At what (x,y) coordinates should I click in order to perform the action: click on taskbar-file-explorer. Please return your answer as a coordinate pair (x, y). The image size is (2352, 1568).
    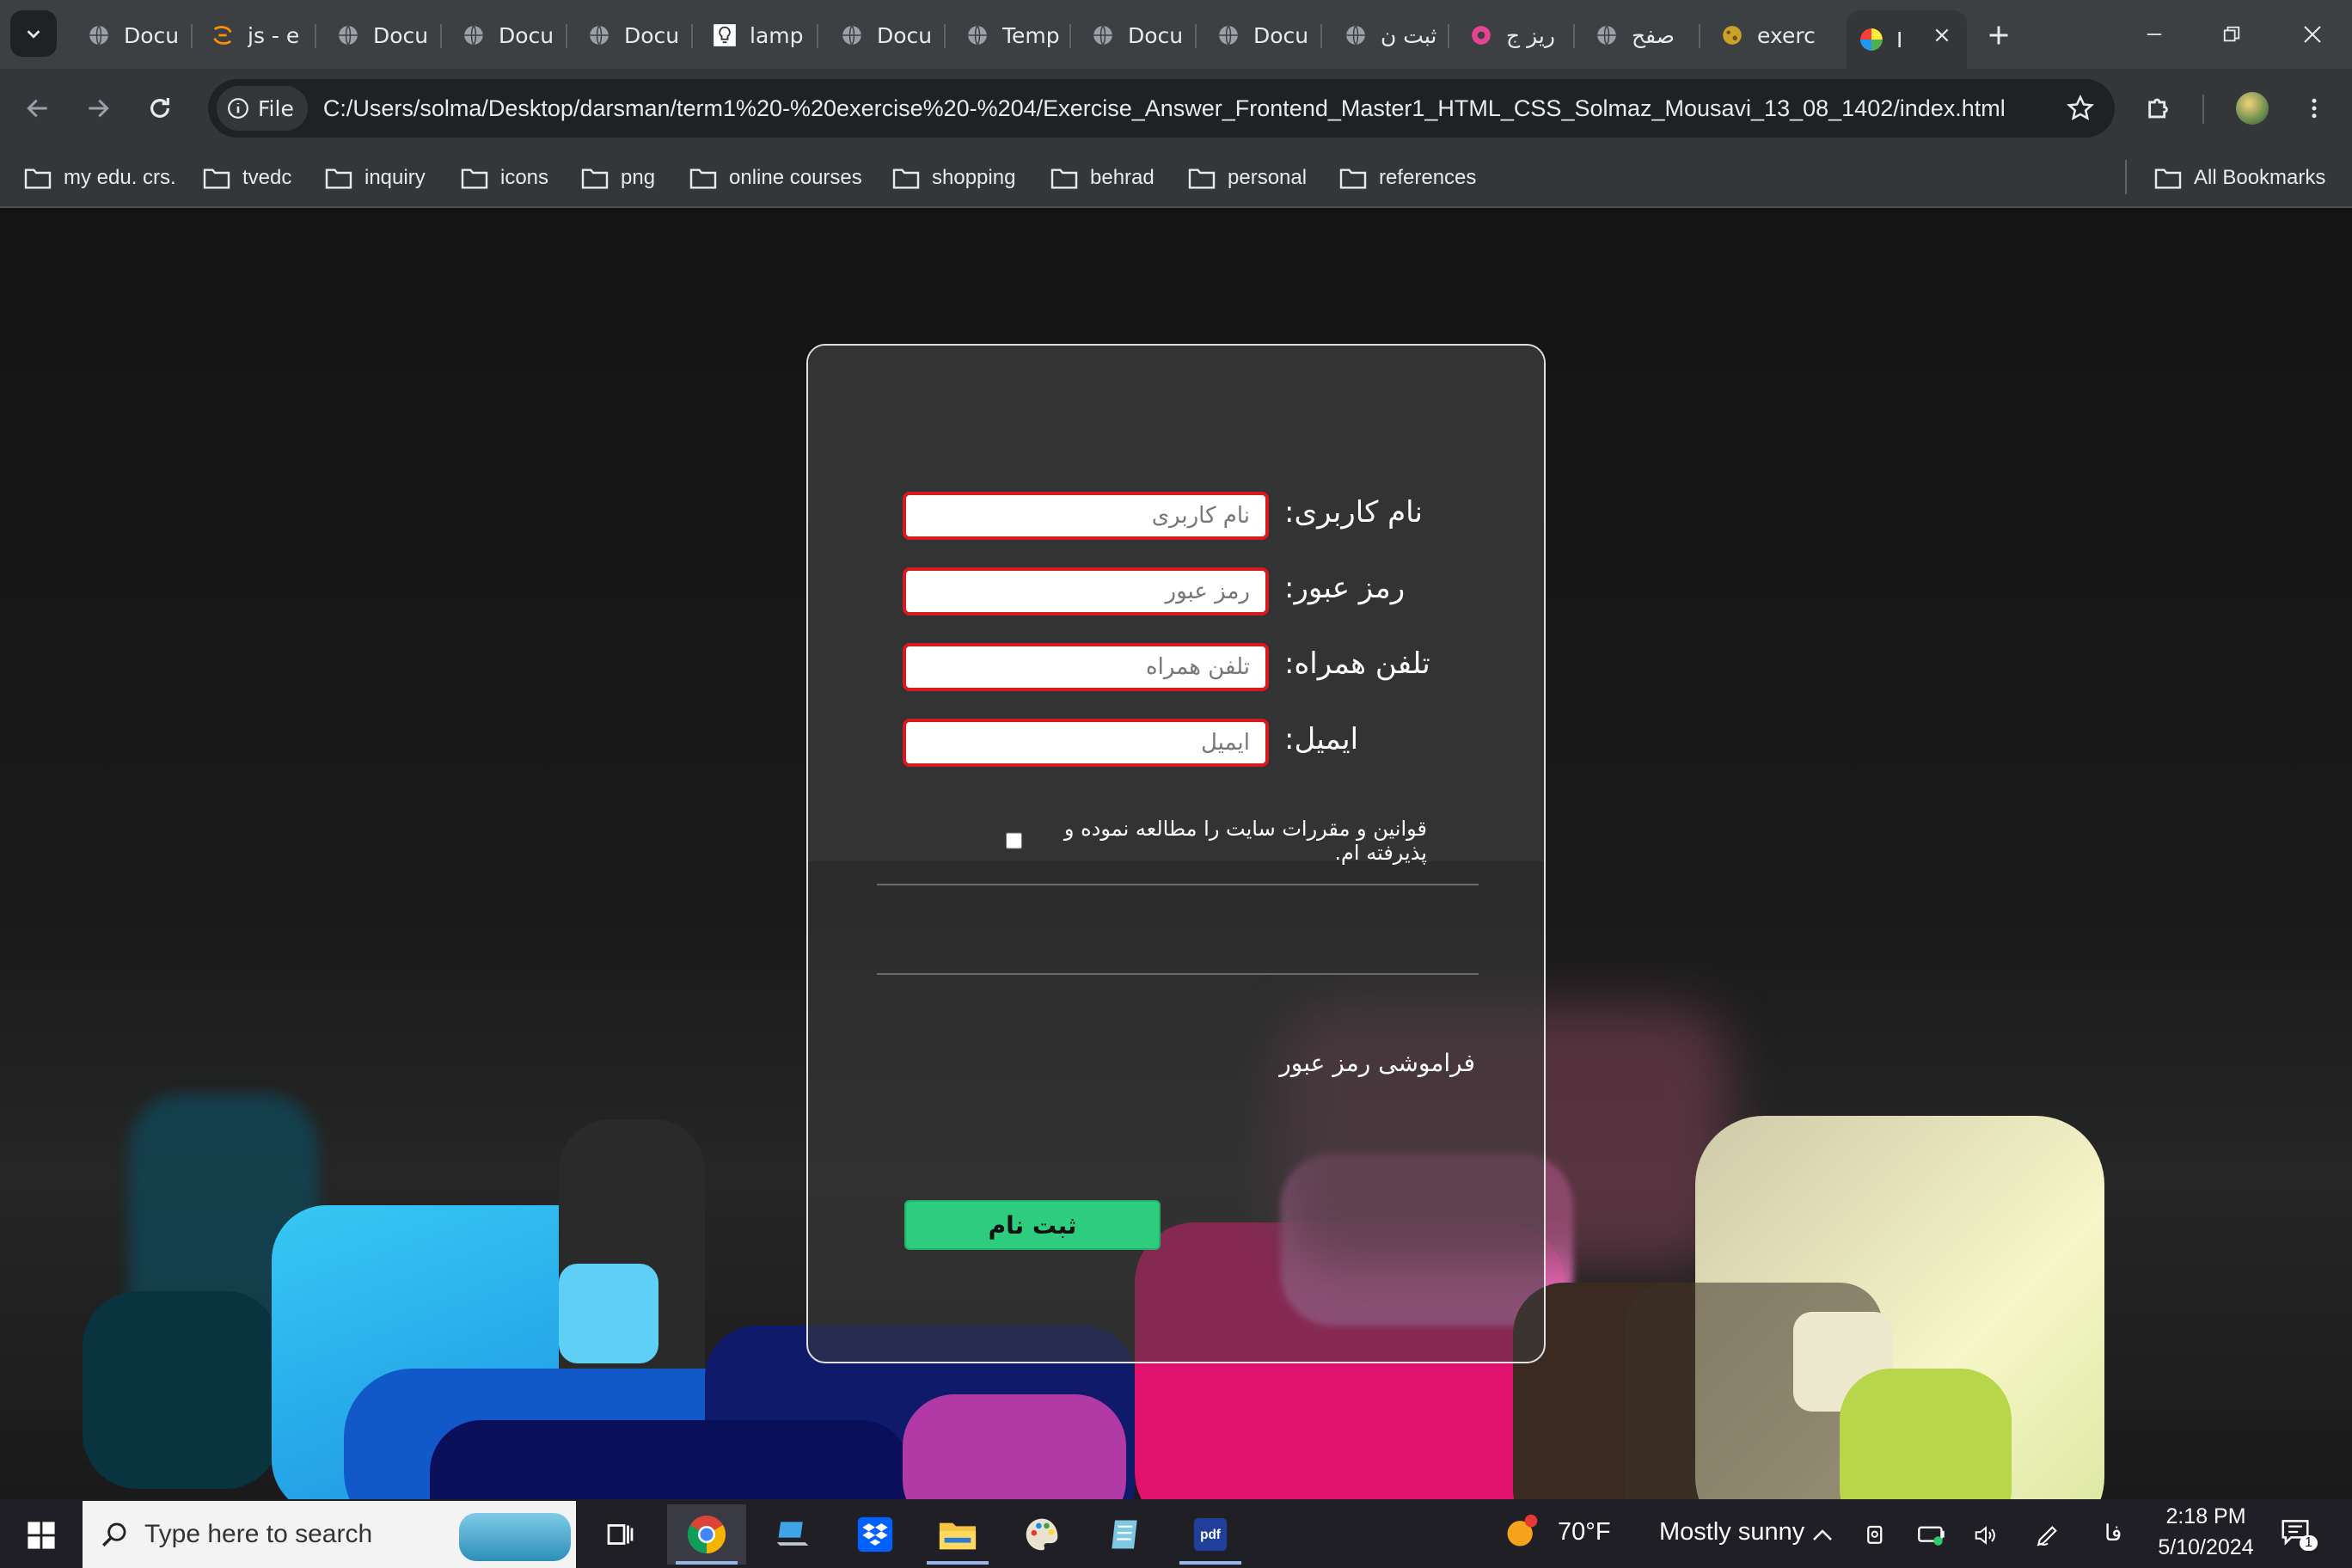
    Looking at the image, I should click on (957, 1534).